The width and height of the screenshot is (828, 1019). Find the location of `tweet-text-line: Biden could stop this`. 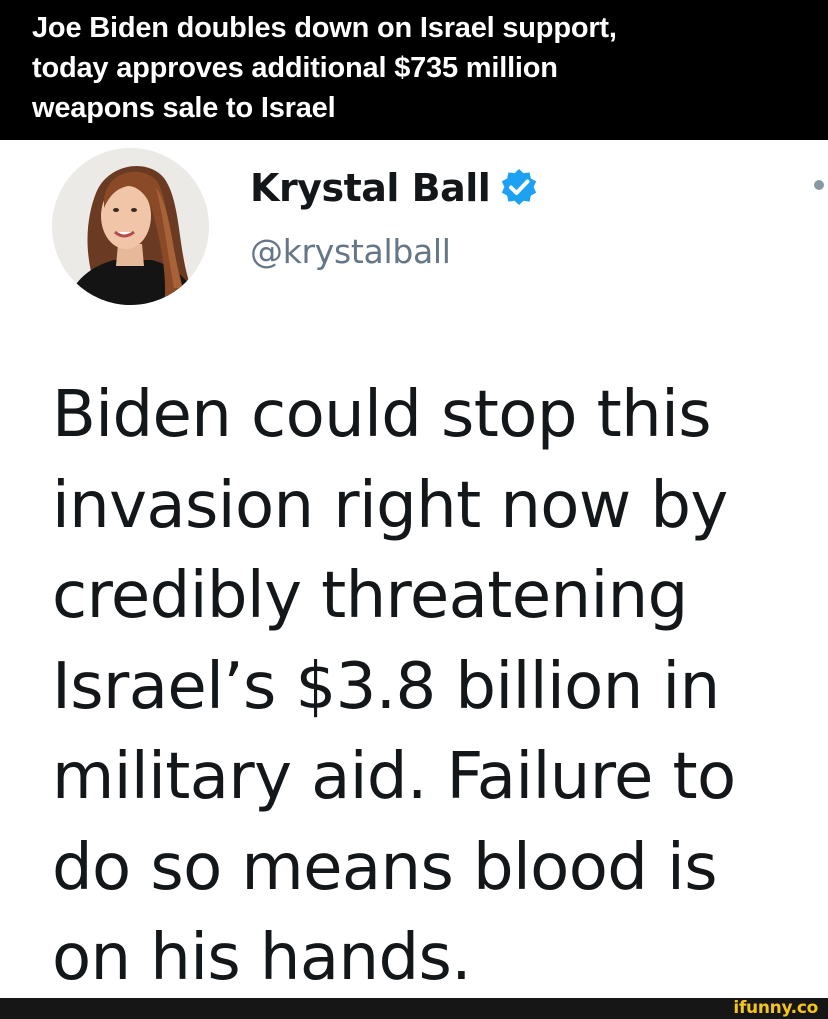

tweet-text-line: Biden could stop this is located at coordinates (382, 415).